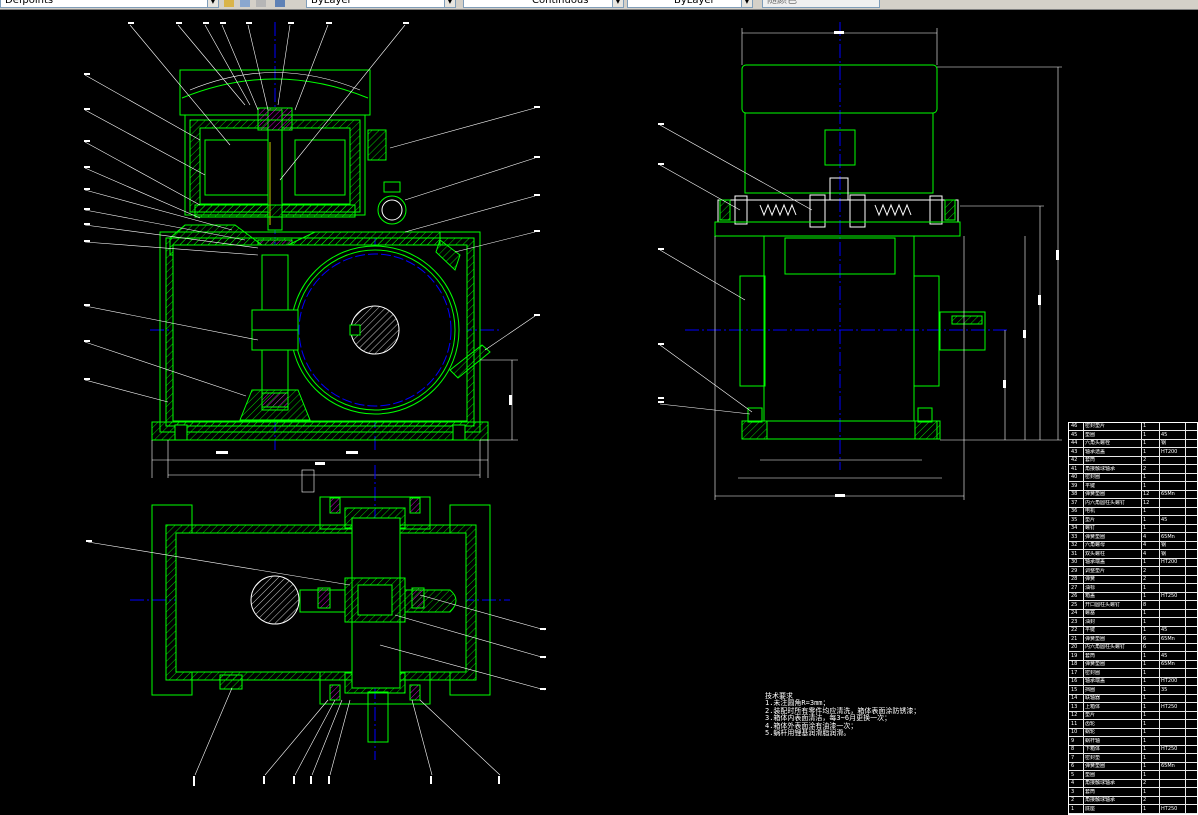 This screenshot has width=1198, height=815. I want to click on bom-cell: 15, so click(1074, 689).